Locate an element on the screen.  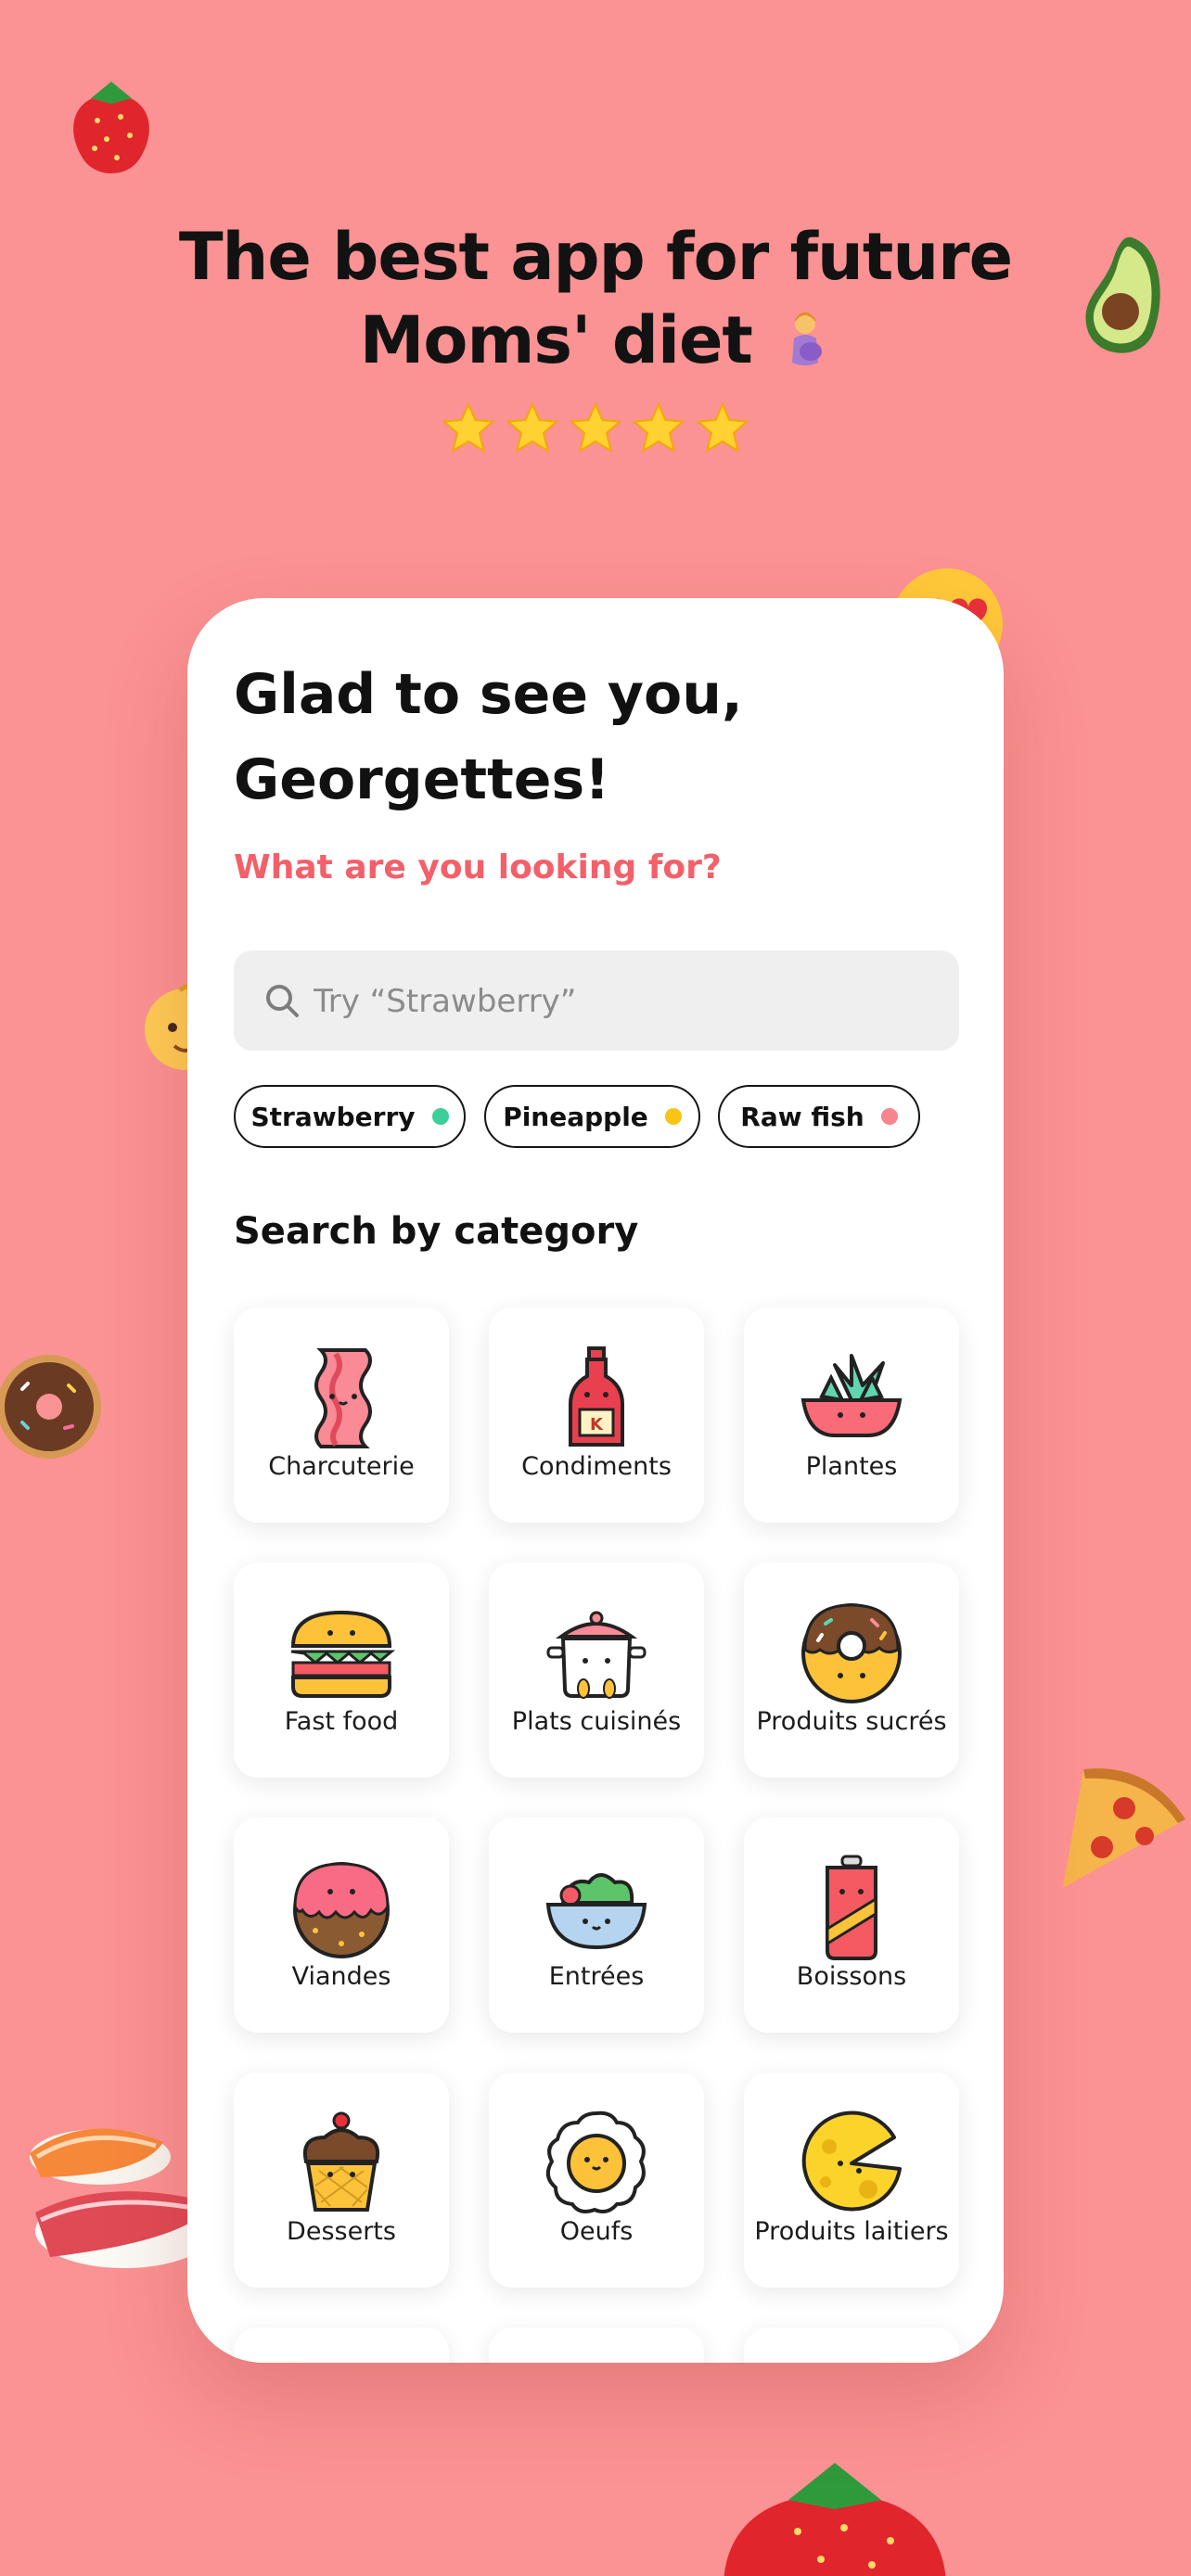
pizza-slice-icon is located at coordinates (1124, 1828).